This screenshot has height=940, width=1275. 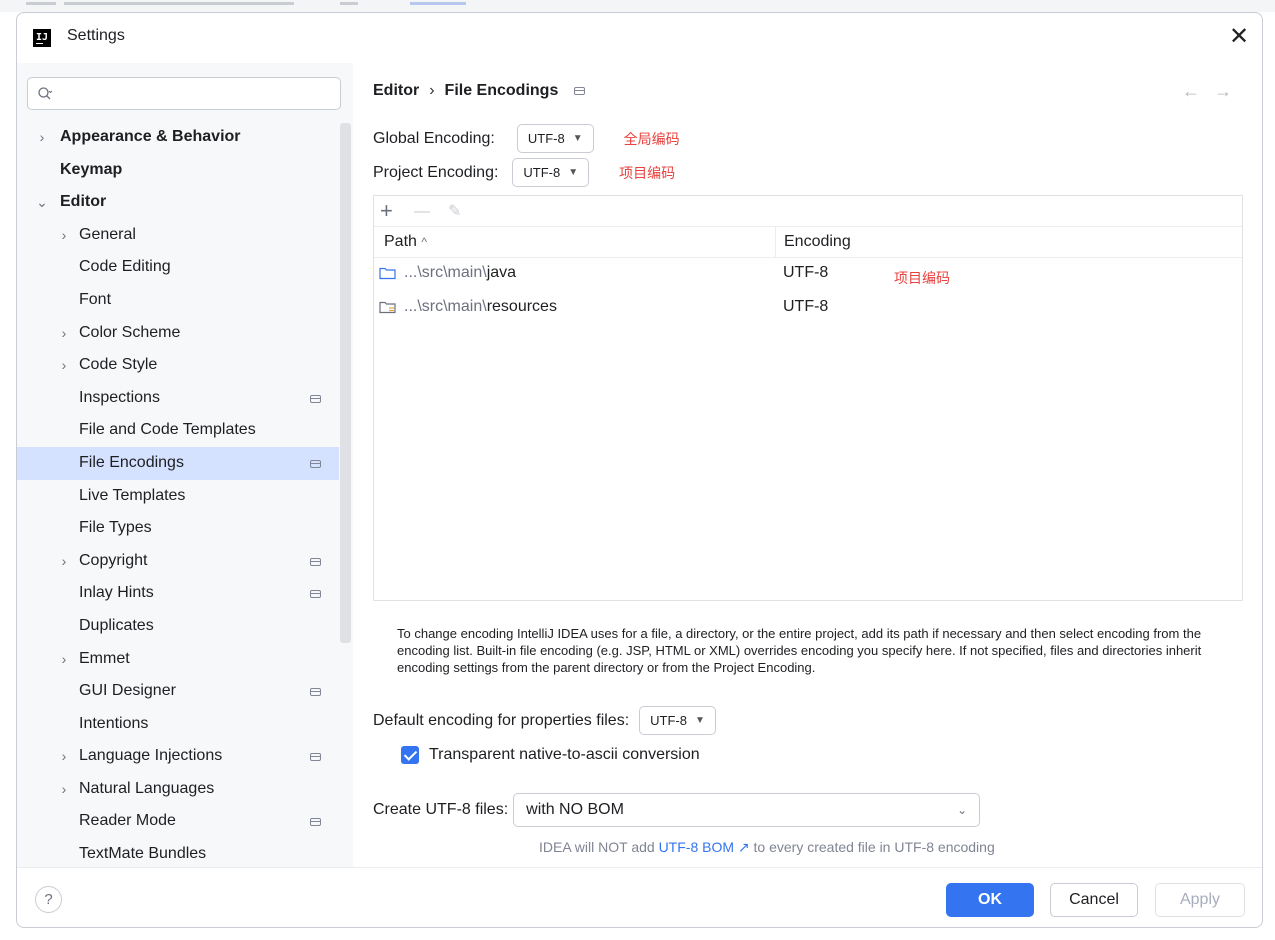 I want to click on global-encoding-annotation: 全局编码, so click(x=651, y=138).